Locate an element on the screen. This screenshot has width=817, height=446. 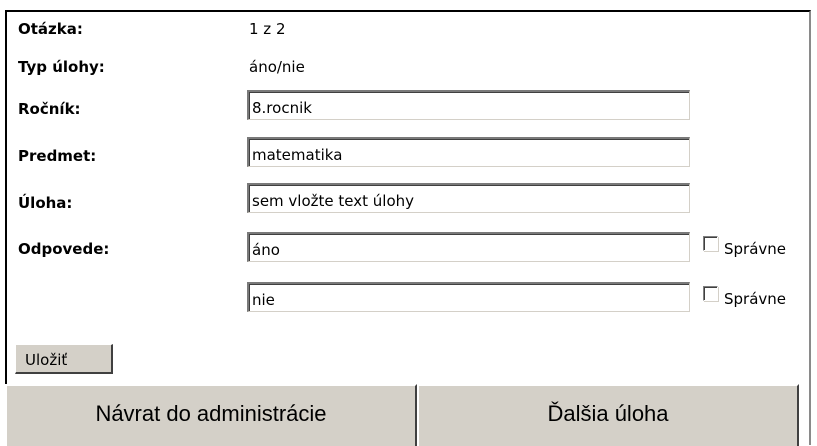
type-value: áno/nie is located at coordinates (277, 67).